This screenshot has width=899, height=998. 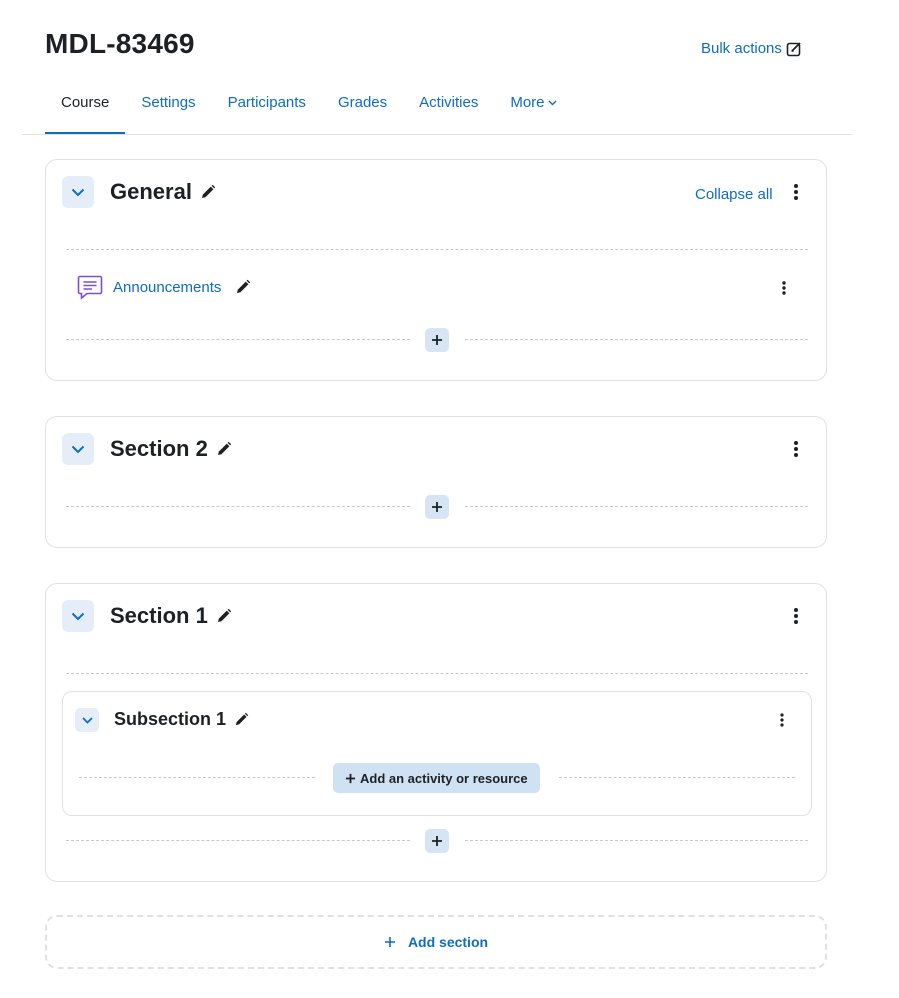 I want to click on add-activity-button: Add an activity or resource, so click(x=436, y=778).